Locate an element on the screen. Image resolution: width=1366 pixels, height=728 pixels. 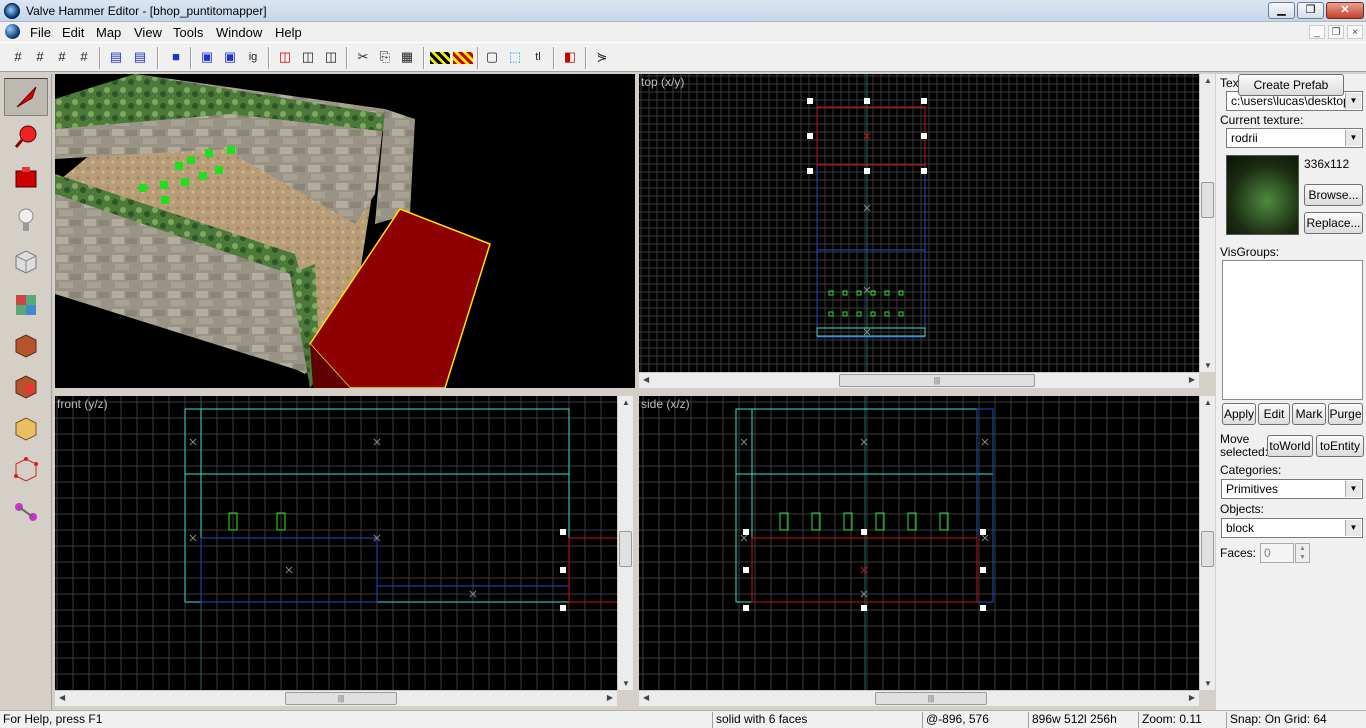
run-map-icon: ⋟ is located at coordinates (602, 57).